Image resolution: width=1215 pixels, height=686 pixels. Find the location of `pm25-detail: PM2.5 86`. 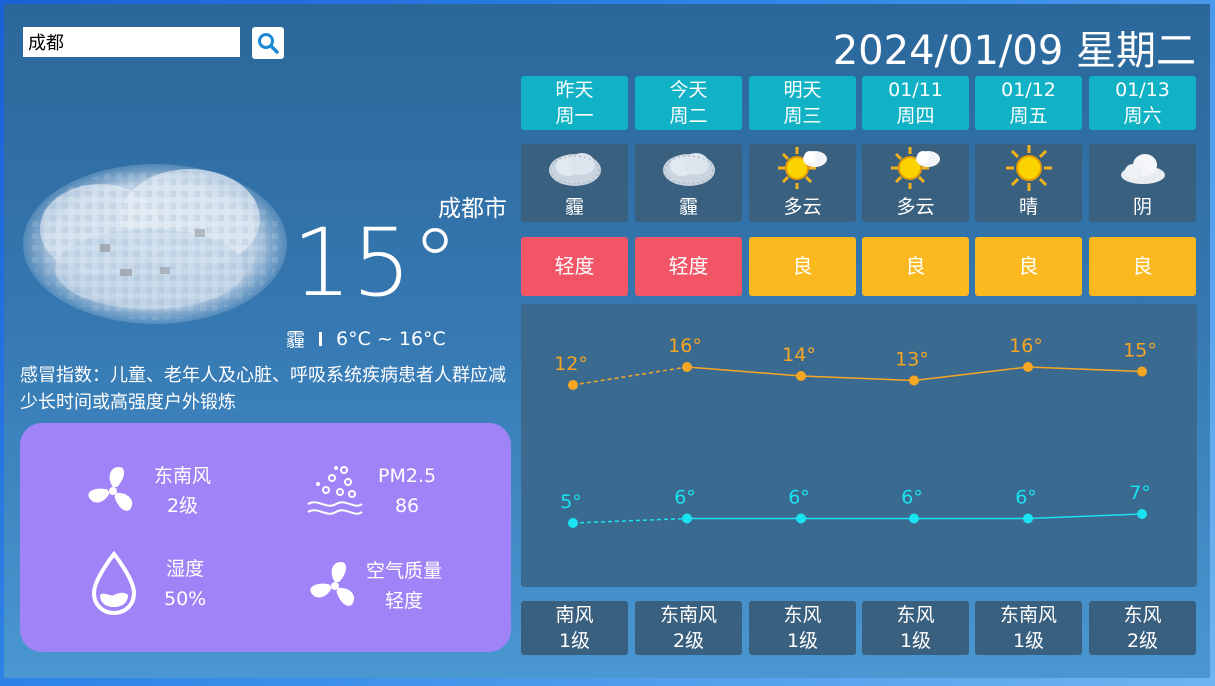

pm25-detail: PM2.5 86 is located at coordinates (370, 491).